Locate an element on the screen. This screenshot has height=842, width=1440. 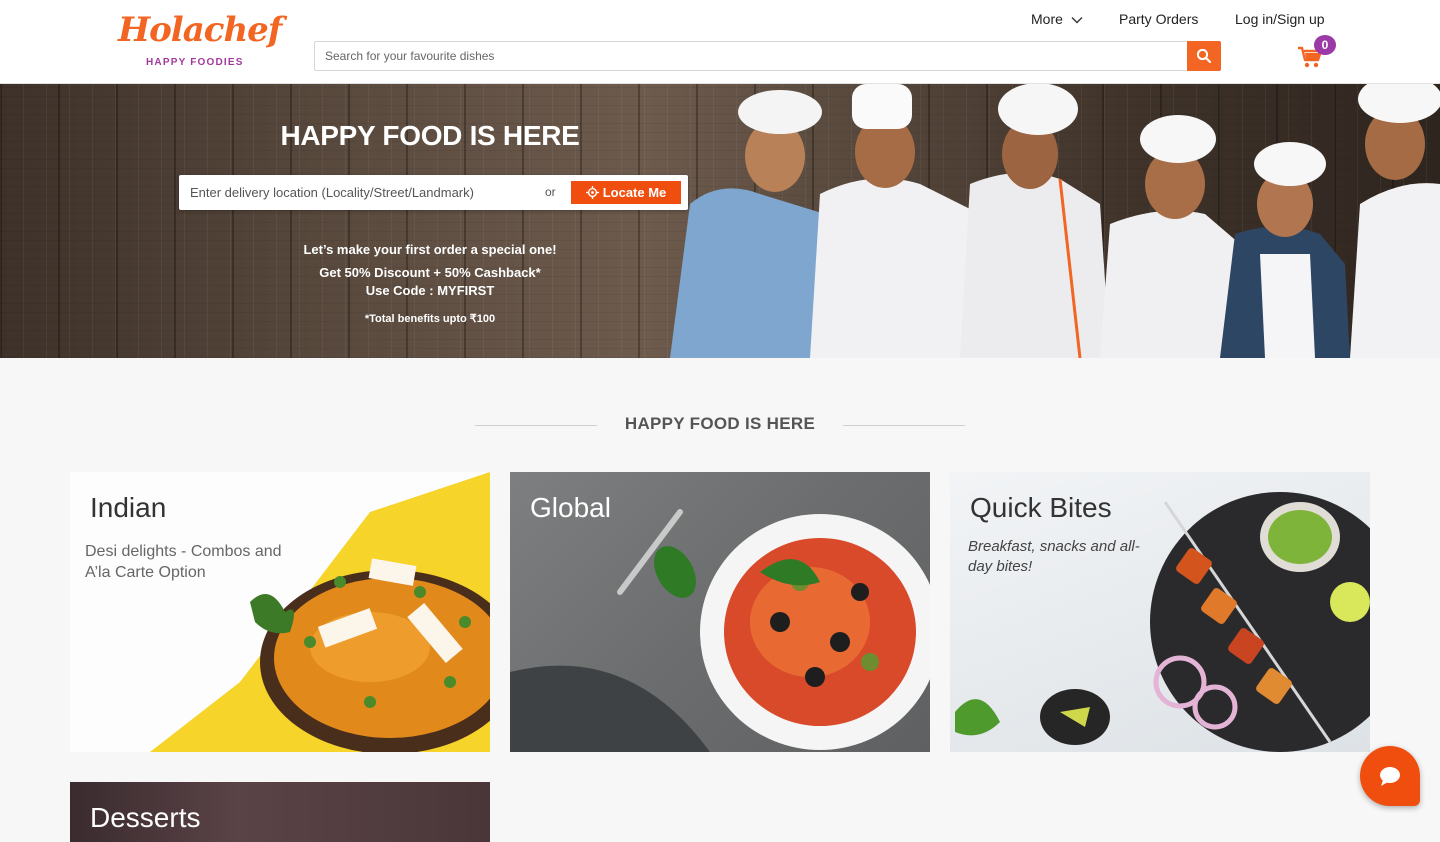
category-title: Desserts is located at coordinates (145, 817).